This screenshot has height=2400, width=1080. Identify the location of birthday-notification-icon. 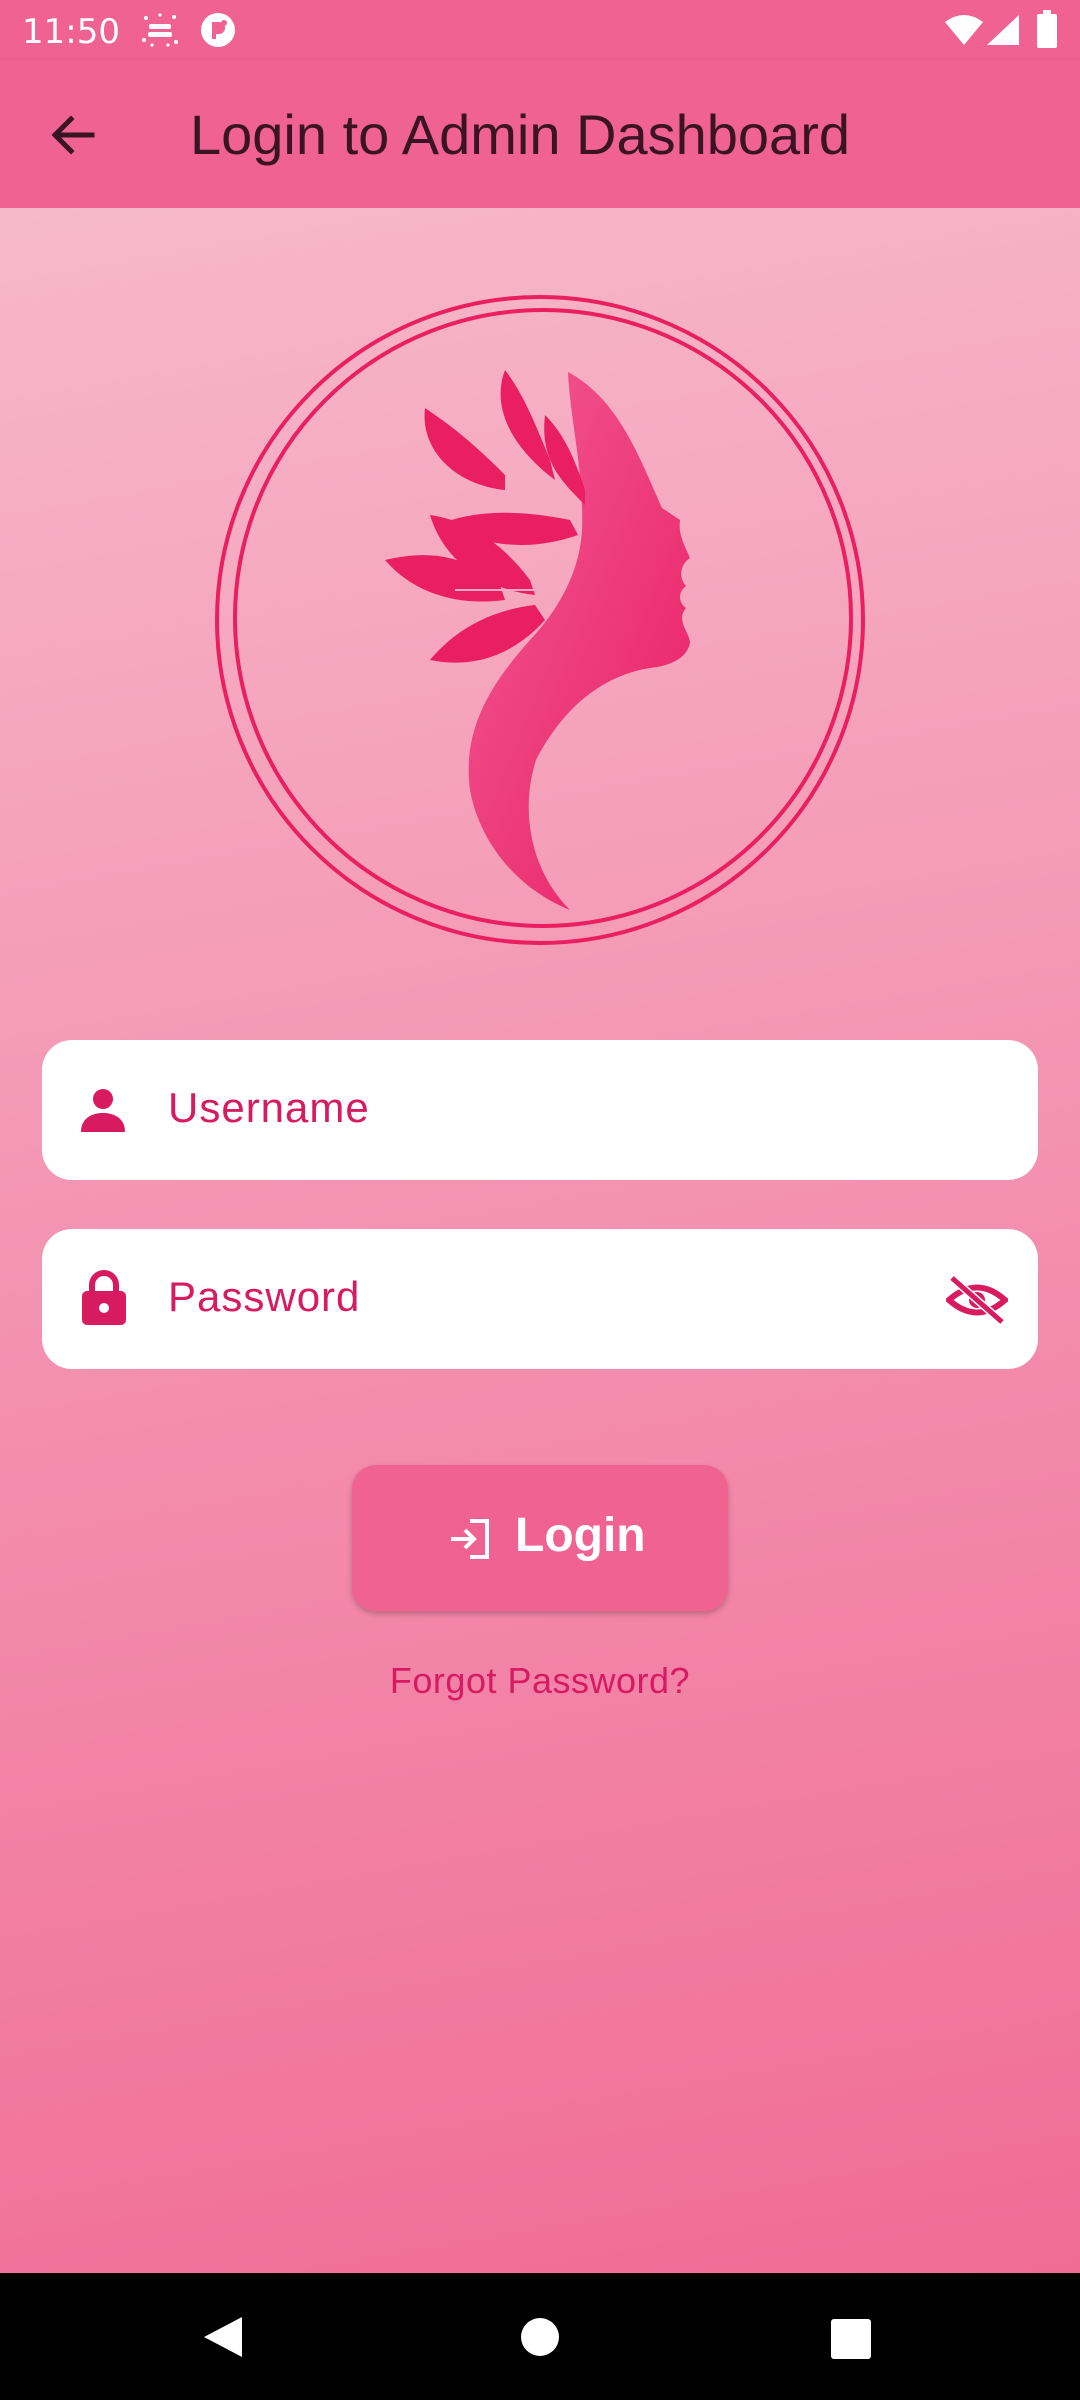
(160, 30).